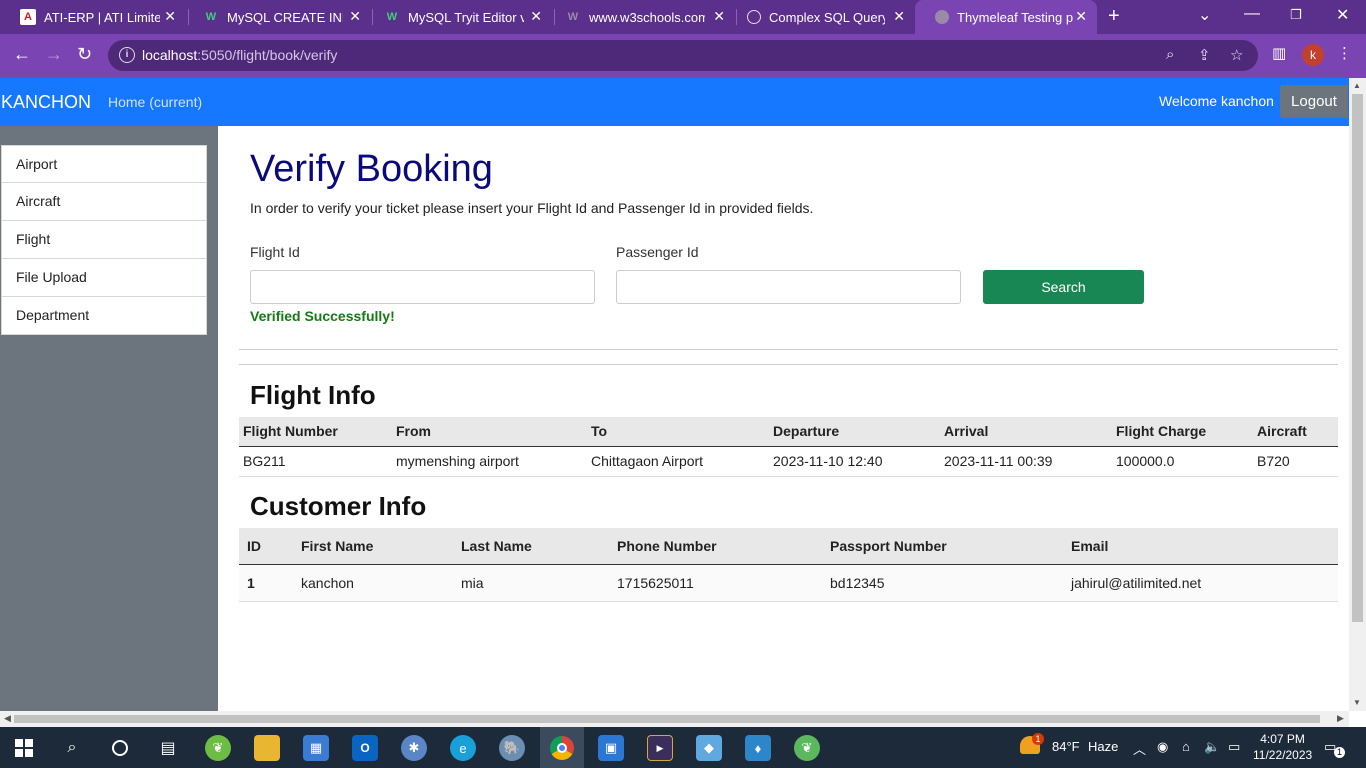  Describe the element at coordinates (1063, 287) in the screenshot. I see `search-button: Search` at that location.